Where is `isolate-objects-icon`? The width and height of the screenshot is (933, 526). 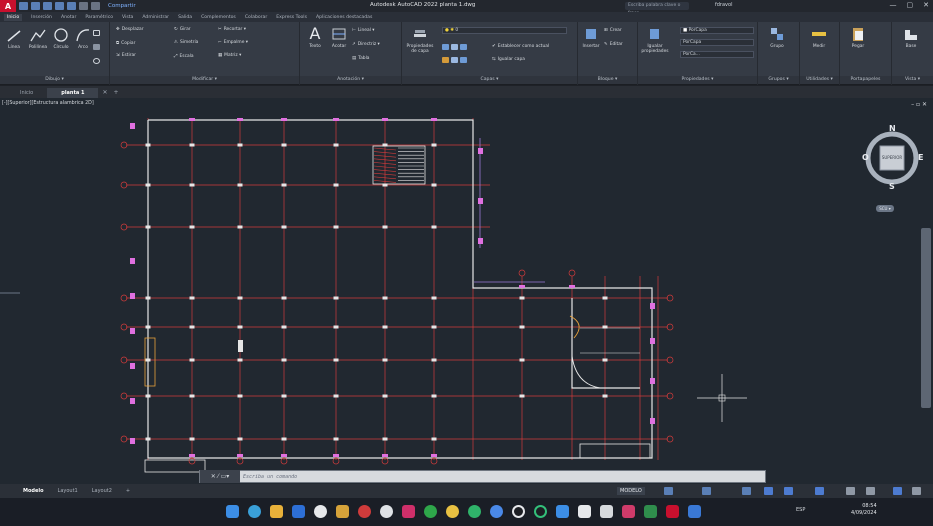
isolate-objects-icon is located at coordinates (897, 491).